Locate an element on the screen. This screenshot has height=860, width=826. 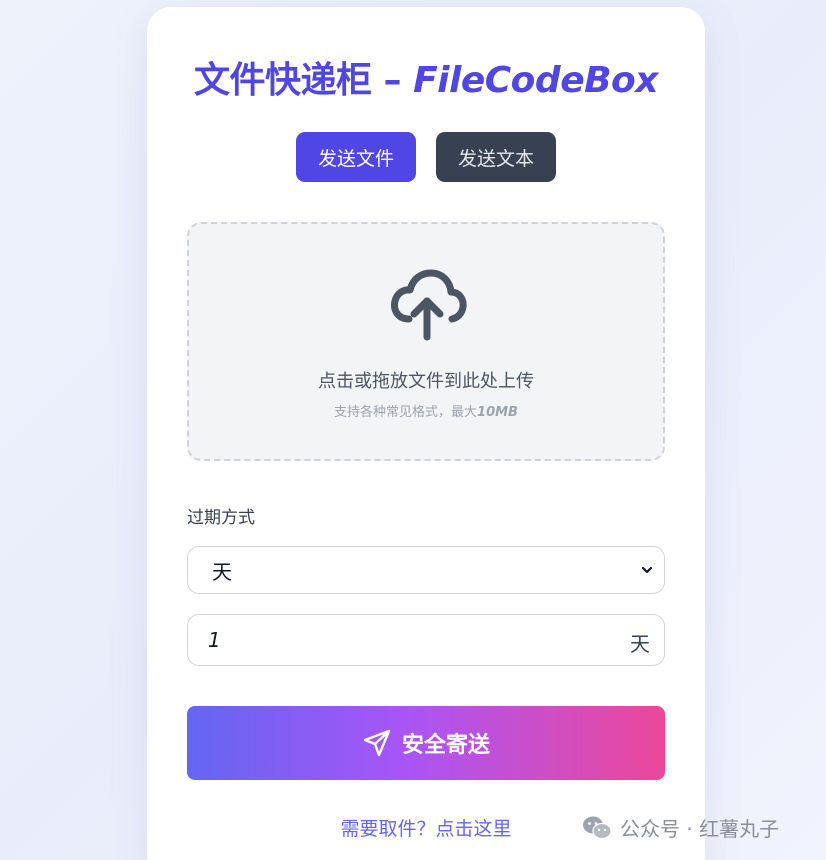
expire-value: 1 is located at coordinates (214, 640).